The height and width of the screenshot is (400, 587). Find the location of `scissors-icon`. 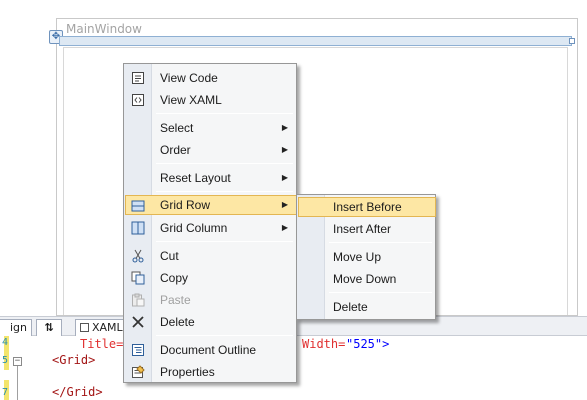

scissors-icon is located at coordinates (138, 256).